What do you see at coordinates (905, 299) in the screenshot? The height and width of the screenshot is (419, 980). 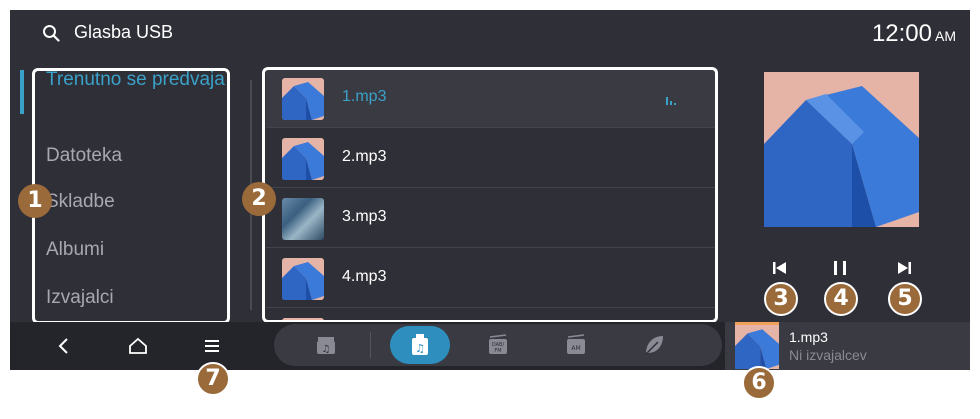 I see `callout-5: 5` at bounding box center [905, 299].